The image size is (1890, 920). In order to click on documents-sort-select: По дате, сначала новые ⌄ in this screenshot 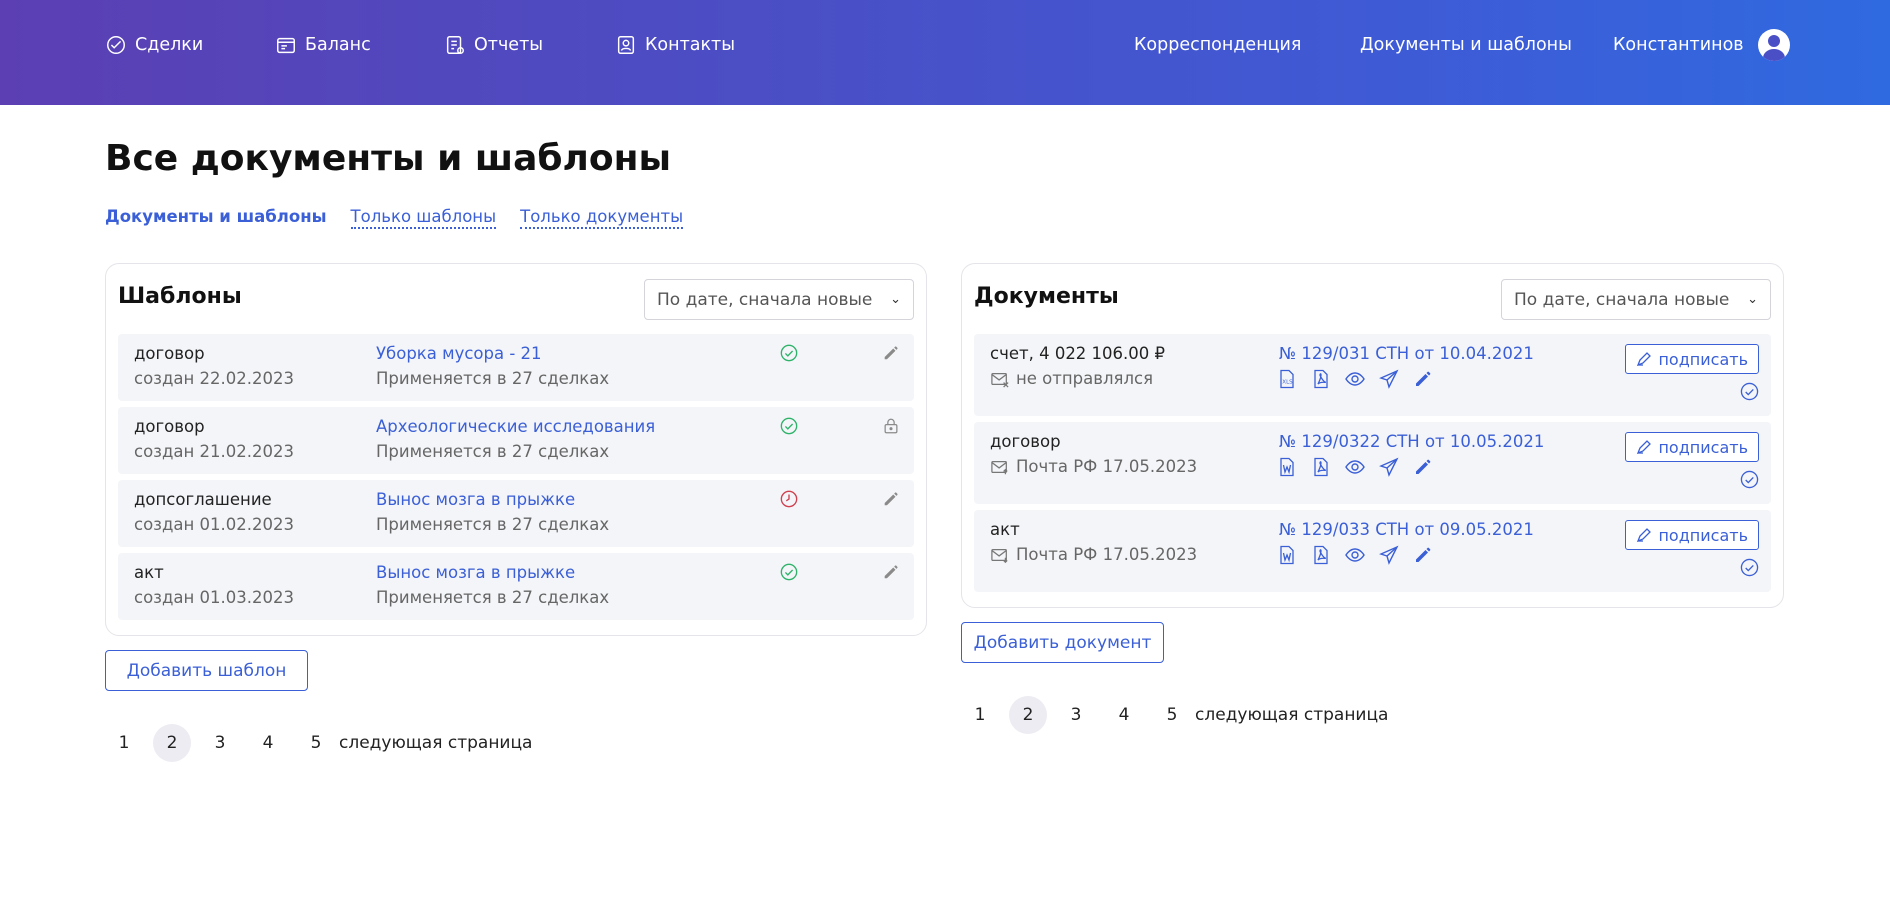, I will do `click(1636, 299)`.